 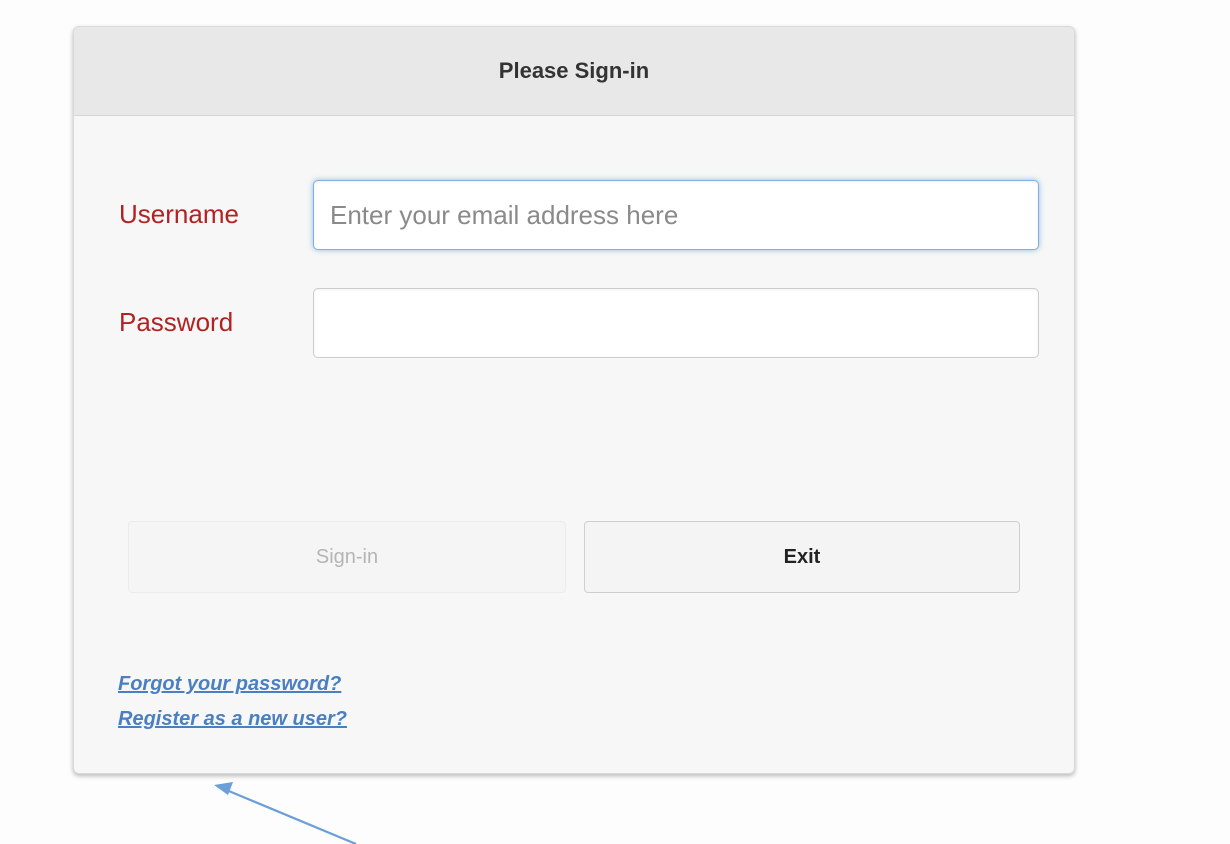 I want to click on panel-header: Please Sign-in, so click(x=574, y=71).